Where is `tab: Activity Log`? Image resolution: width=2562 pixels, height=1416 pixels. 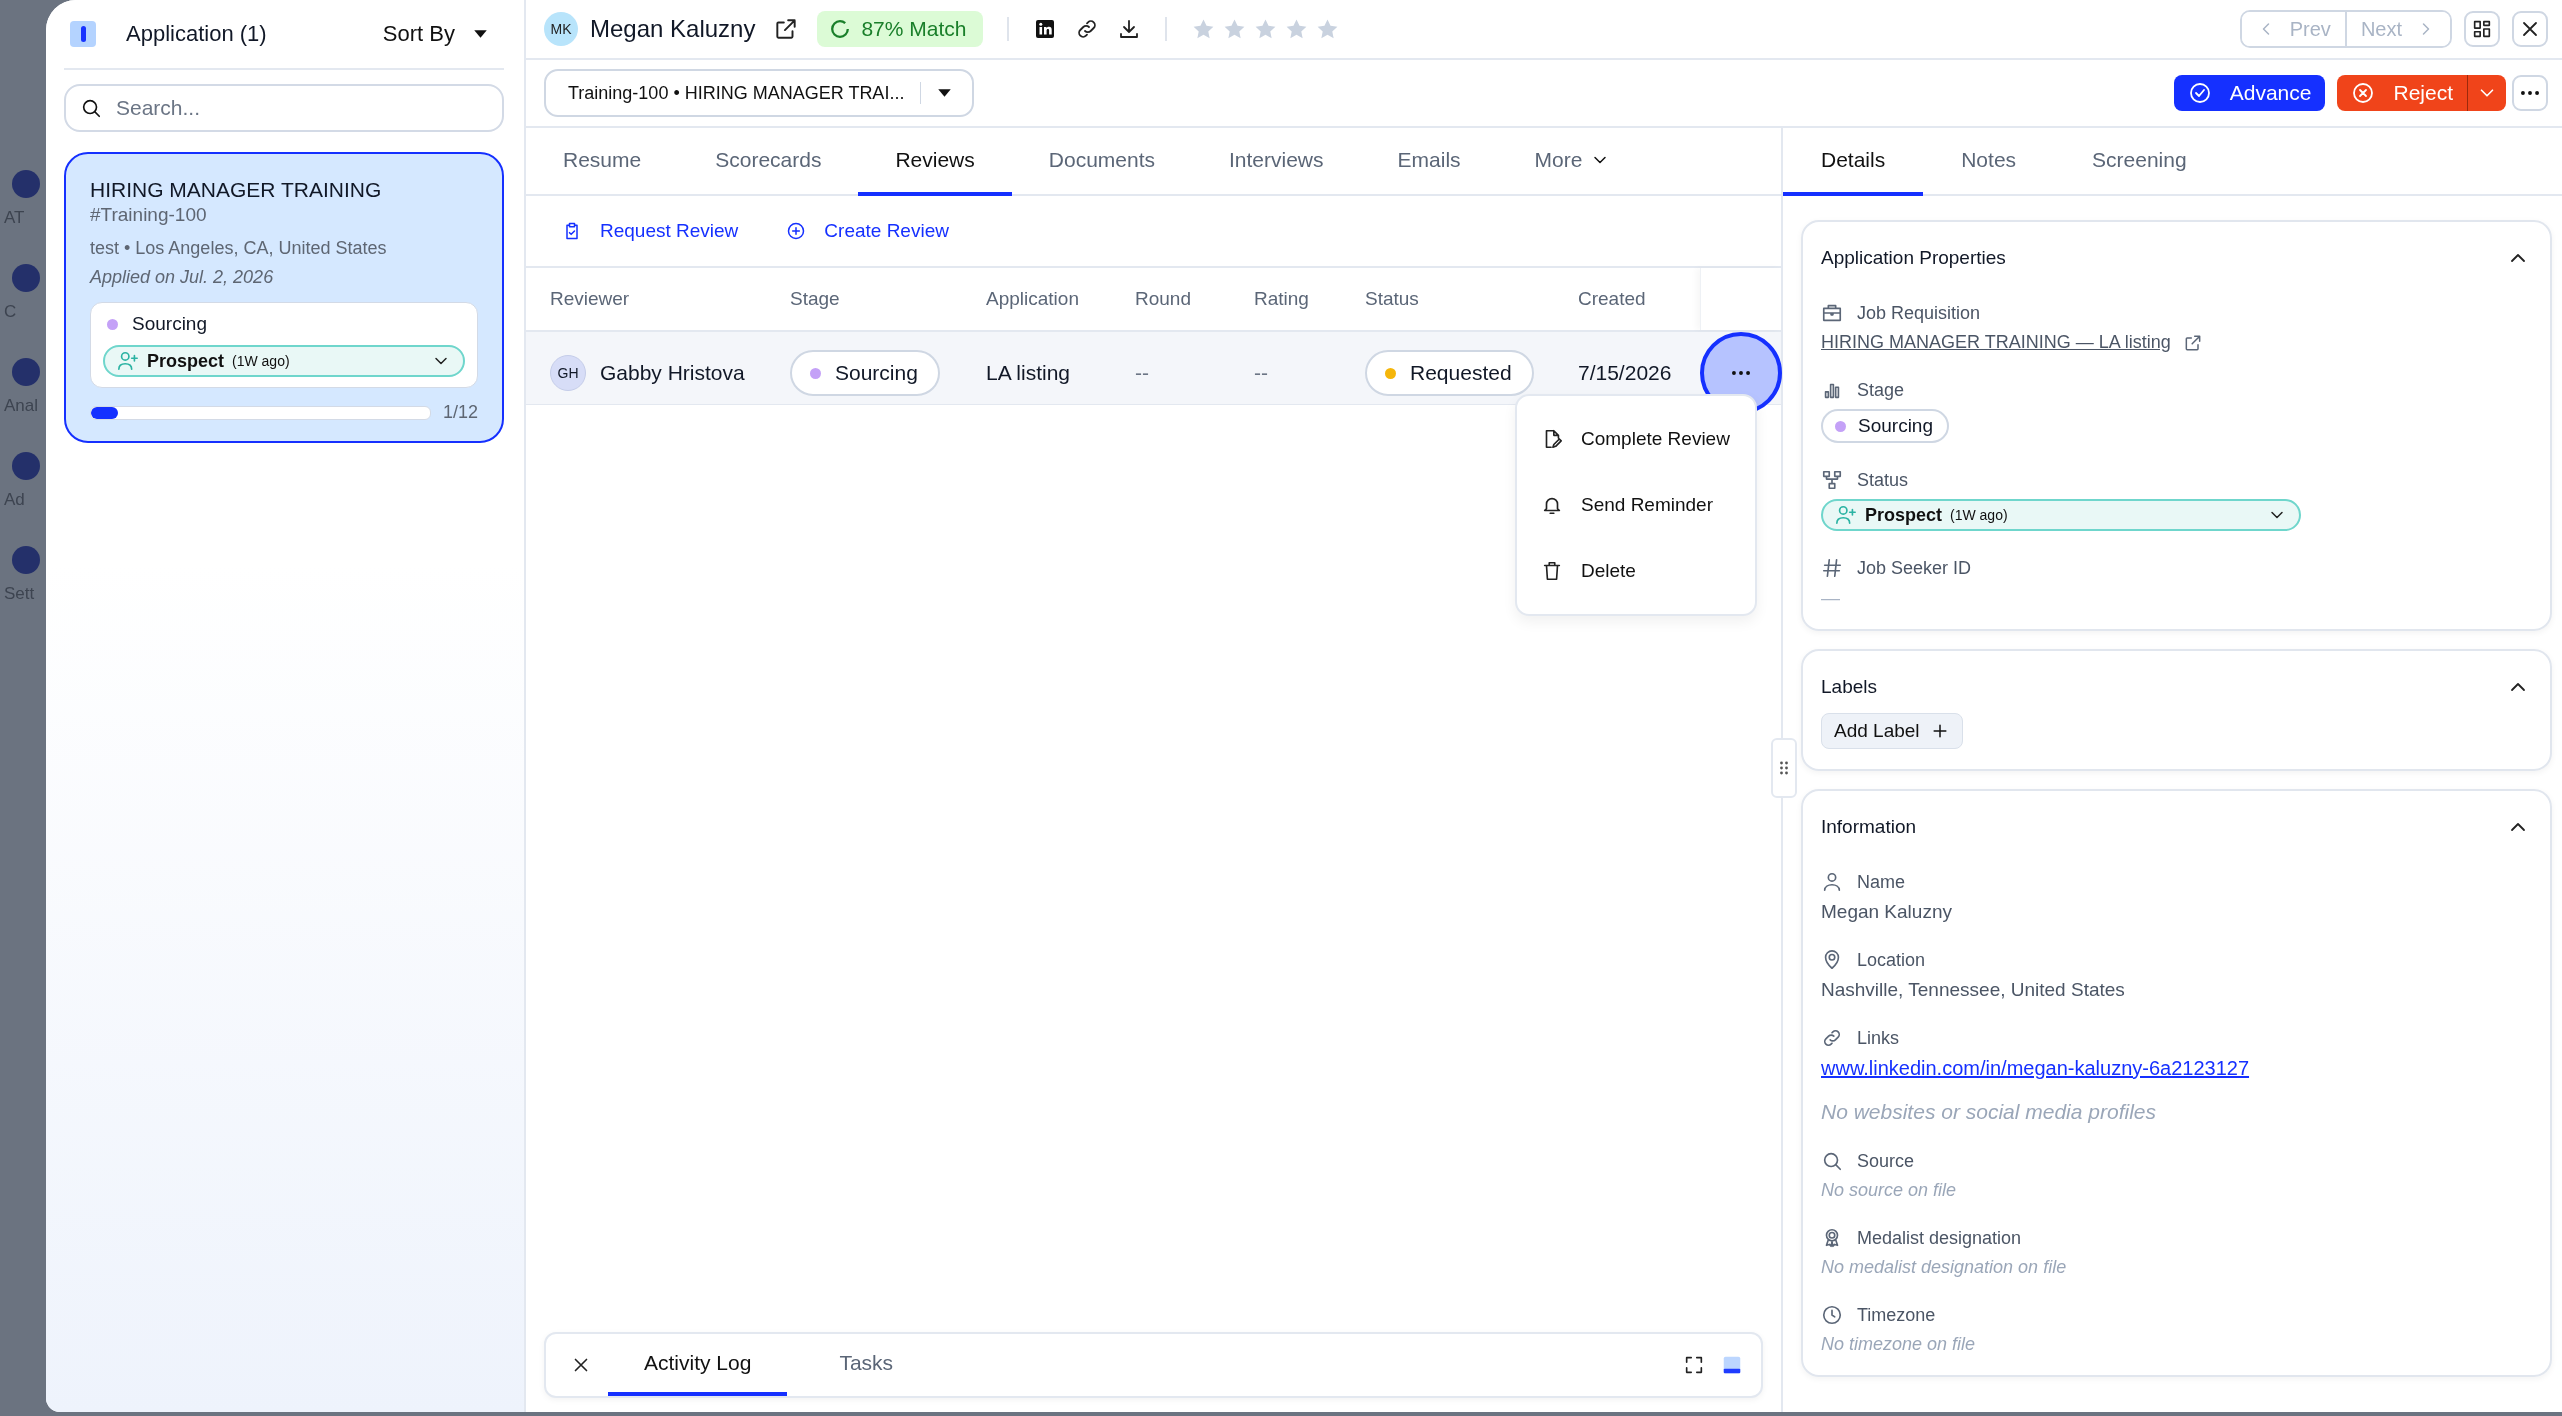 tab: Activity Log is located at coordinates (698, 1365).